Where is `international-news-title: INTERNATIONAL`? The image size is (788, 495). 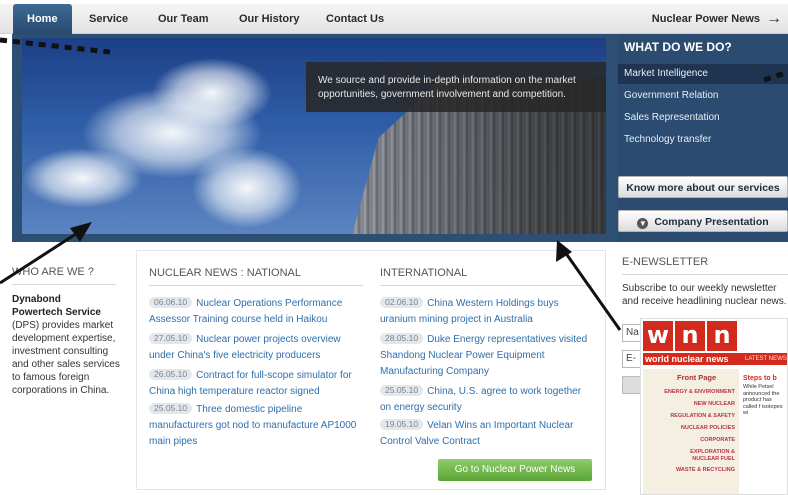 international-news-title: INTERNATIONAL is located at coordinates (424, 273).